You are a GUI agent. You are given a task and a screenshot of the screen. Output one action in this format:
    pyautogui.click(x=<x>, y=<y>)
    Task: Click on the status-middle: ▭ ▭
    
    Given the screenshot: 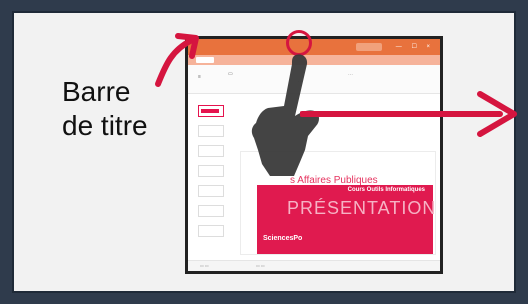 What is the action you would take?
    pyautogui.click(x=260, y=265)
    